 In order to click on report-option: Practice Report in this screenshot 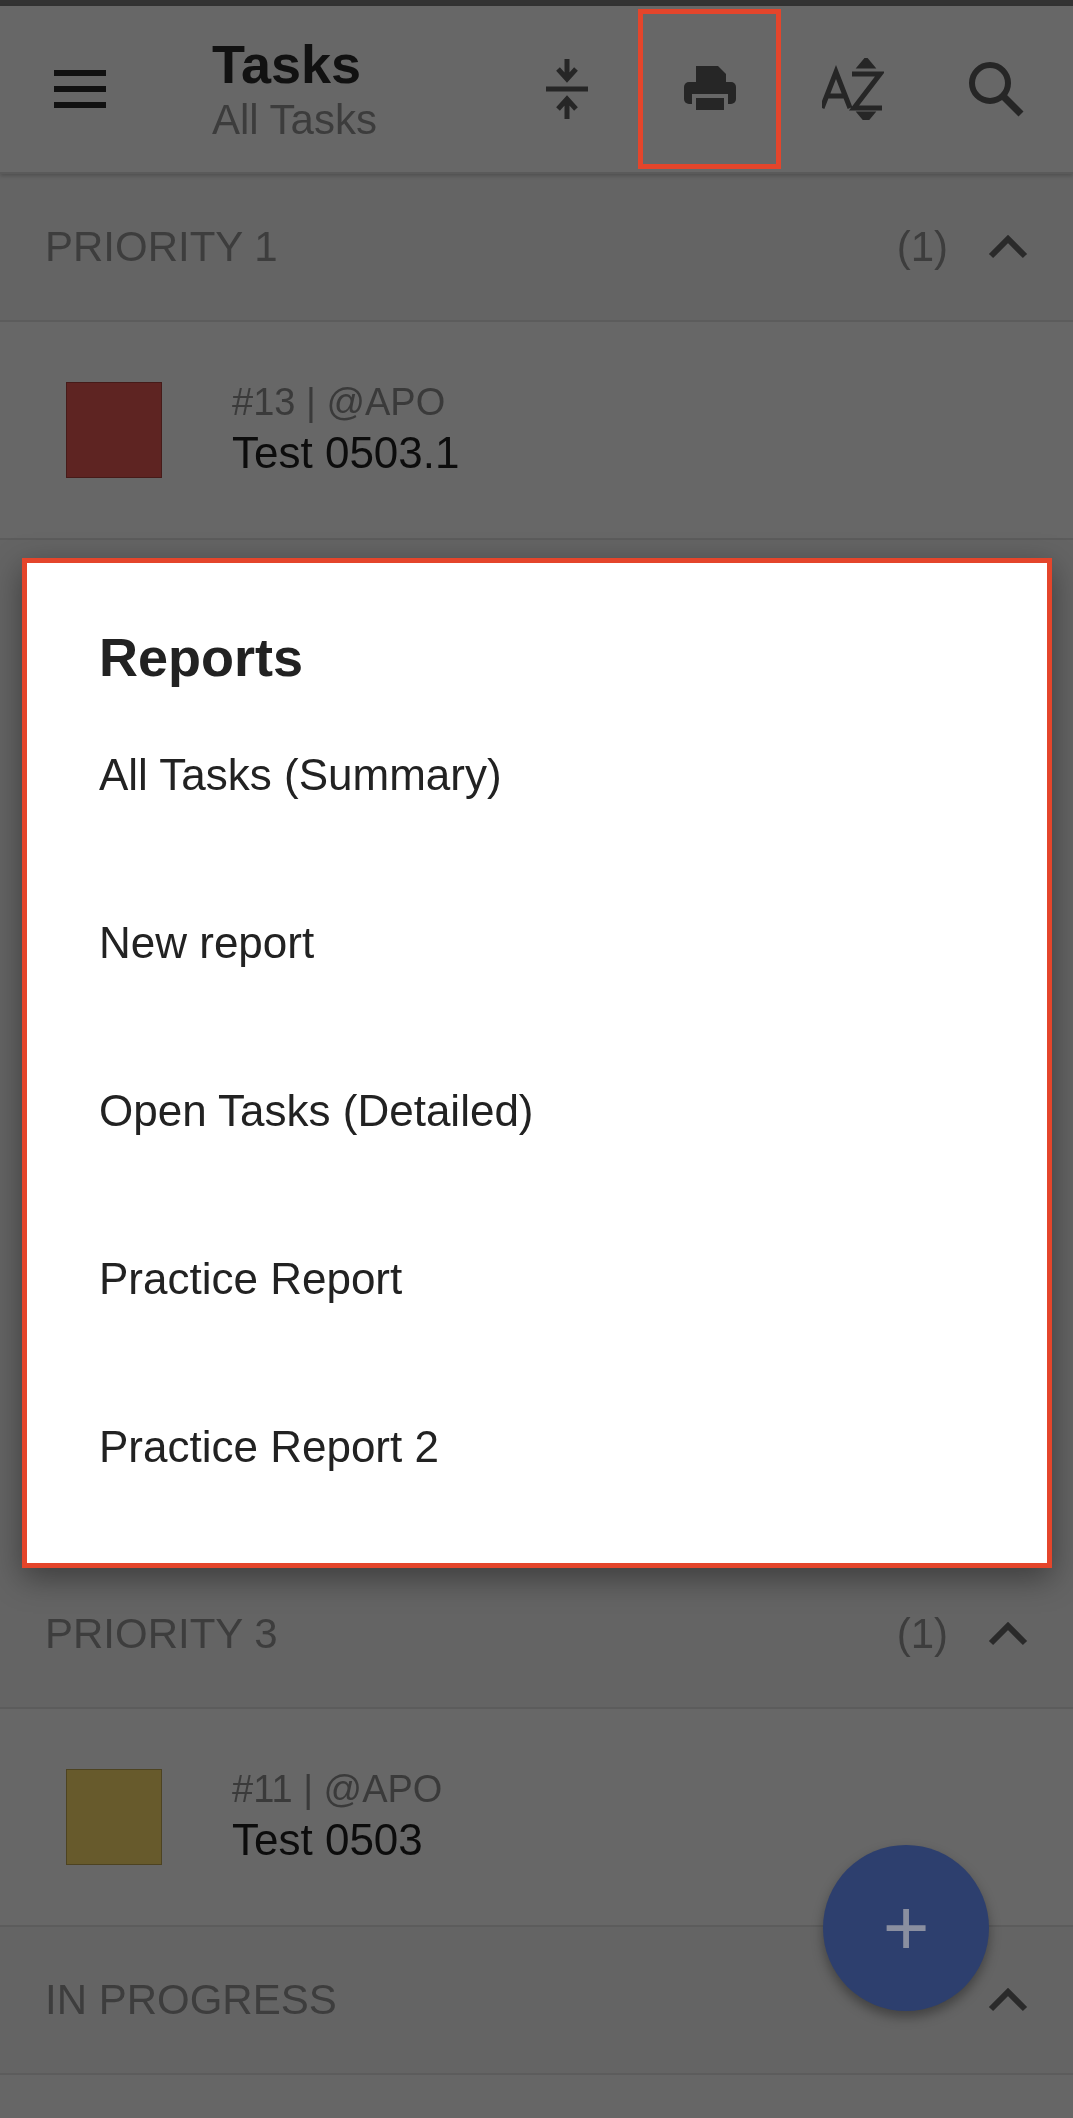, I will do `click(537, 1279)`.